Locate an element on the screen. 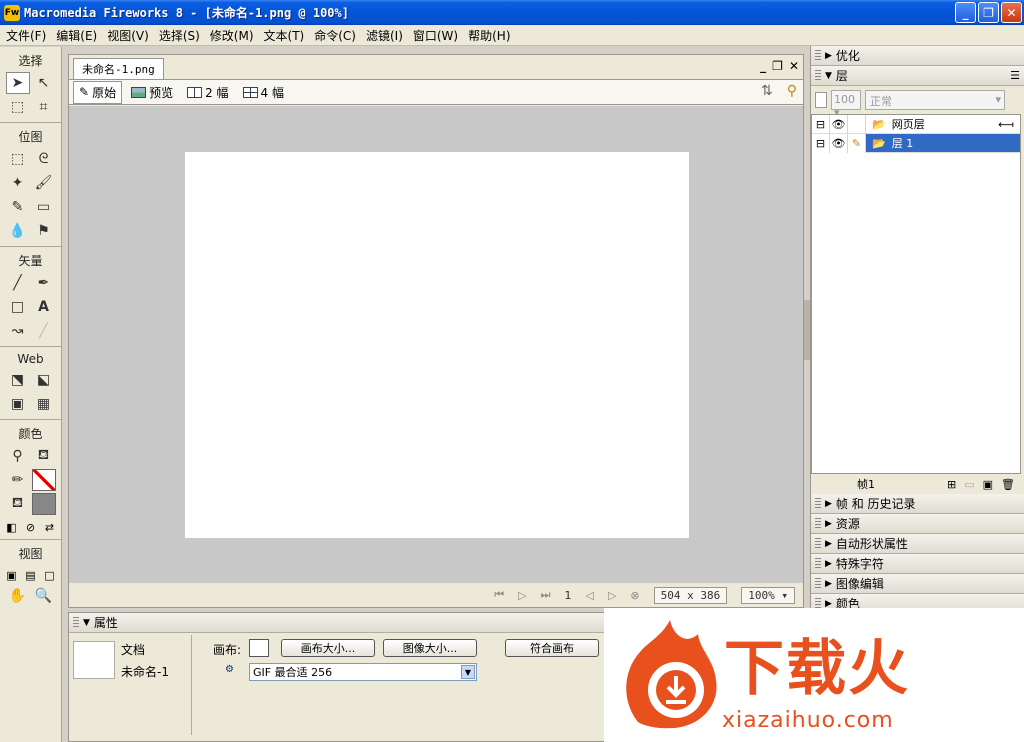 This screenshot has width=1024, height=742. menu-select: 选择(S) is located at coordinates (180, 35).